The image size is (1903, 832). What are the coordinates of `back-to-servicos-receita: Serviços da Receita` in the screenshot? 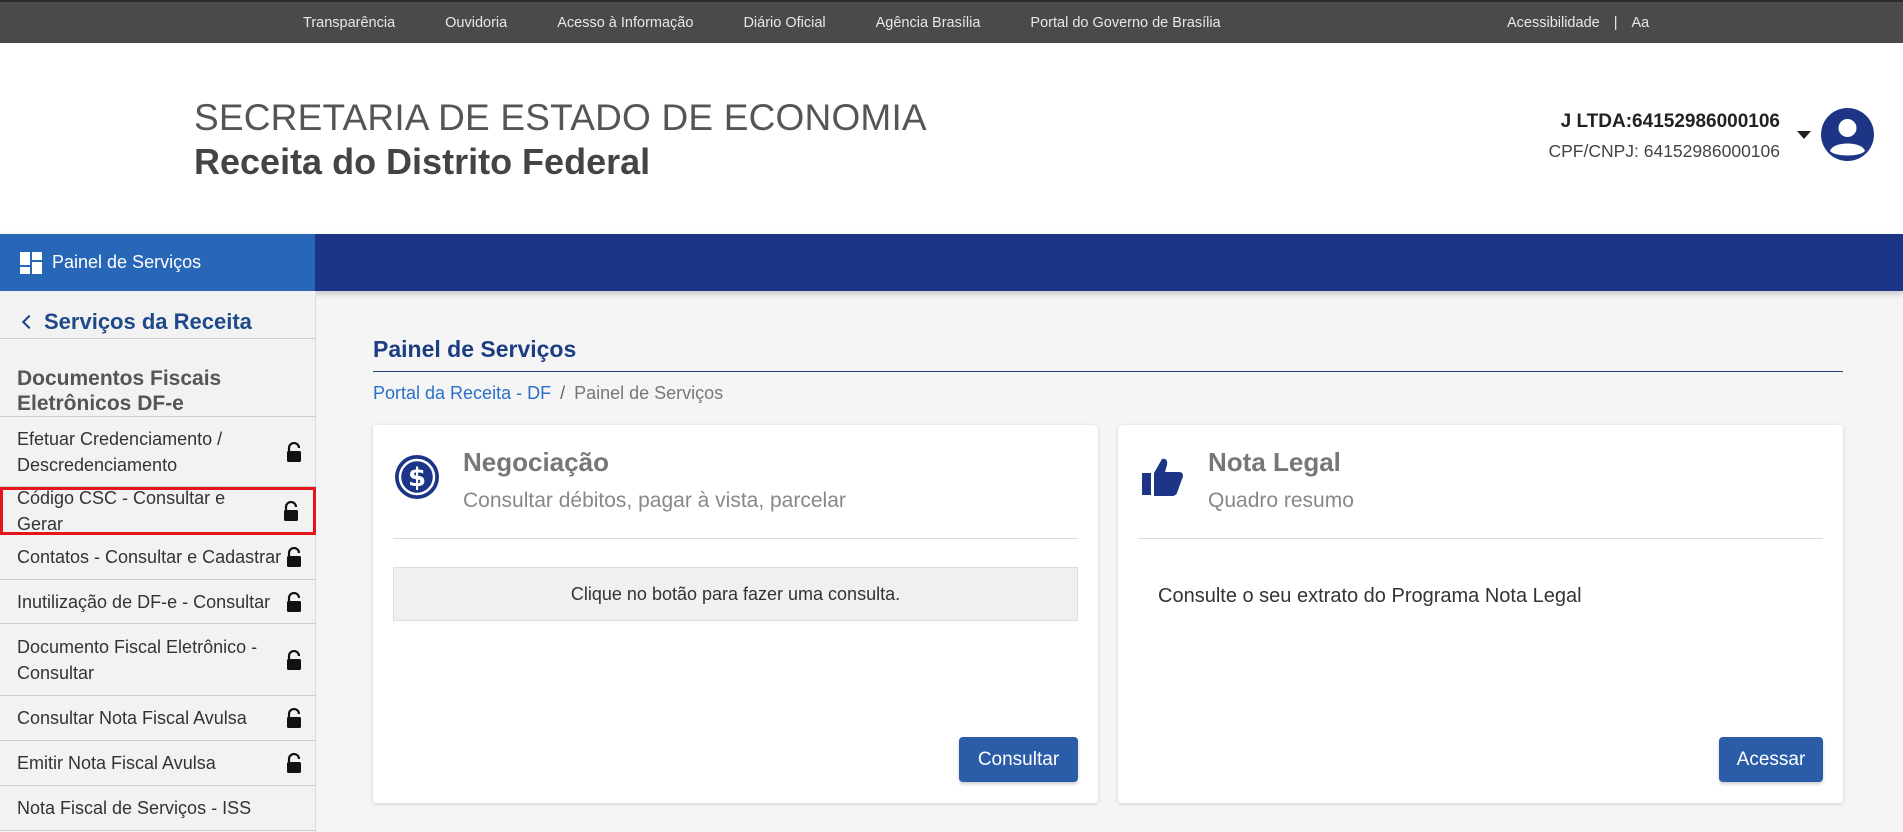 It's located at (136, 322).